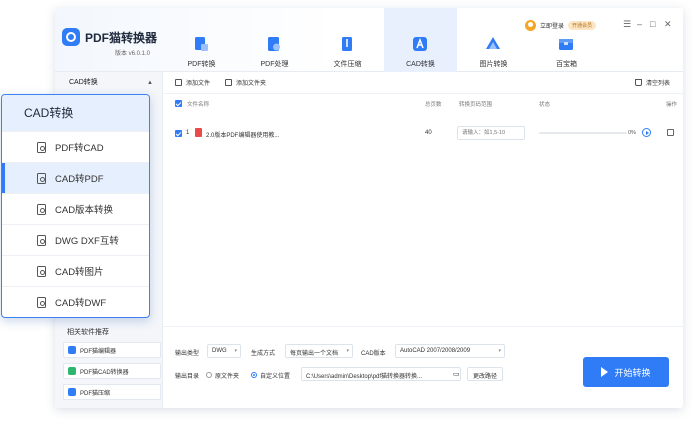 This screenshot has height=421, width=697. What do you see at coordinates (178, 133) in the screenshot?
I see `row-checkbox` at bounding box center [178, 133].